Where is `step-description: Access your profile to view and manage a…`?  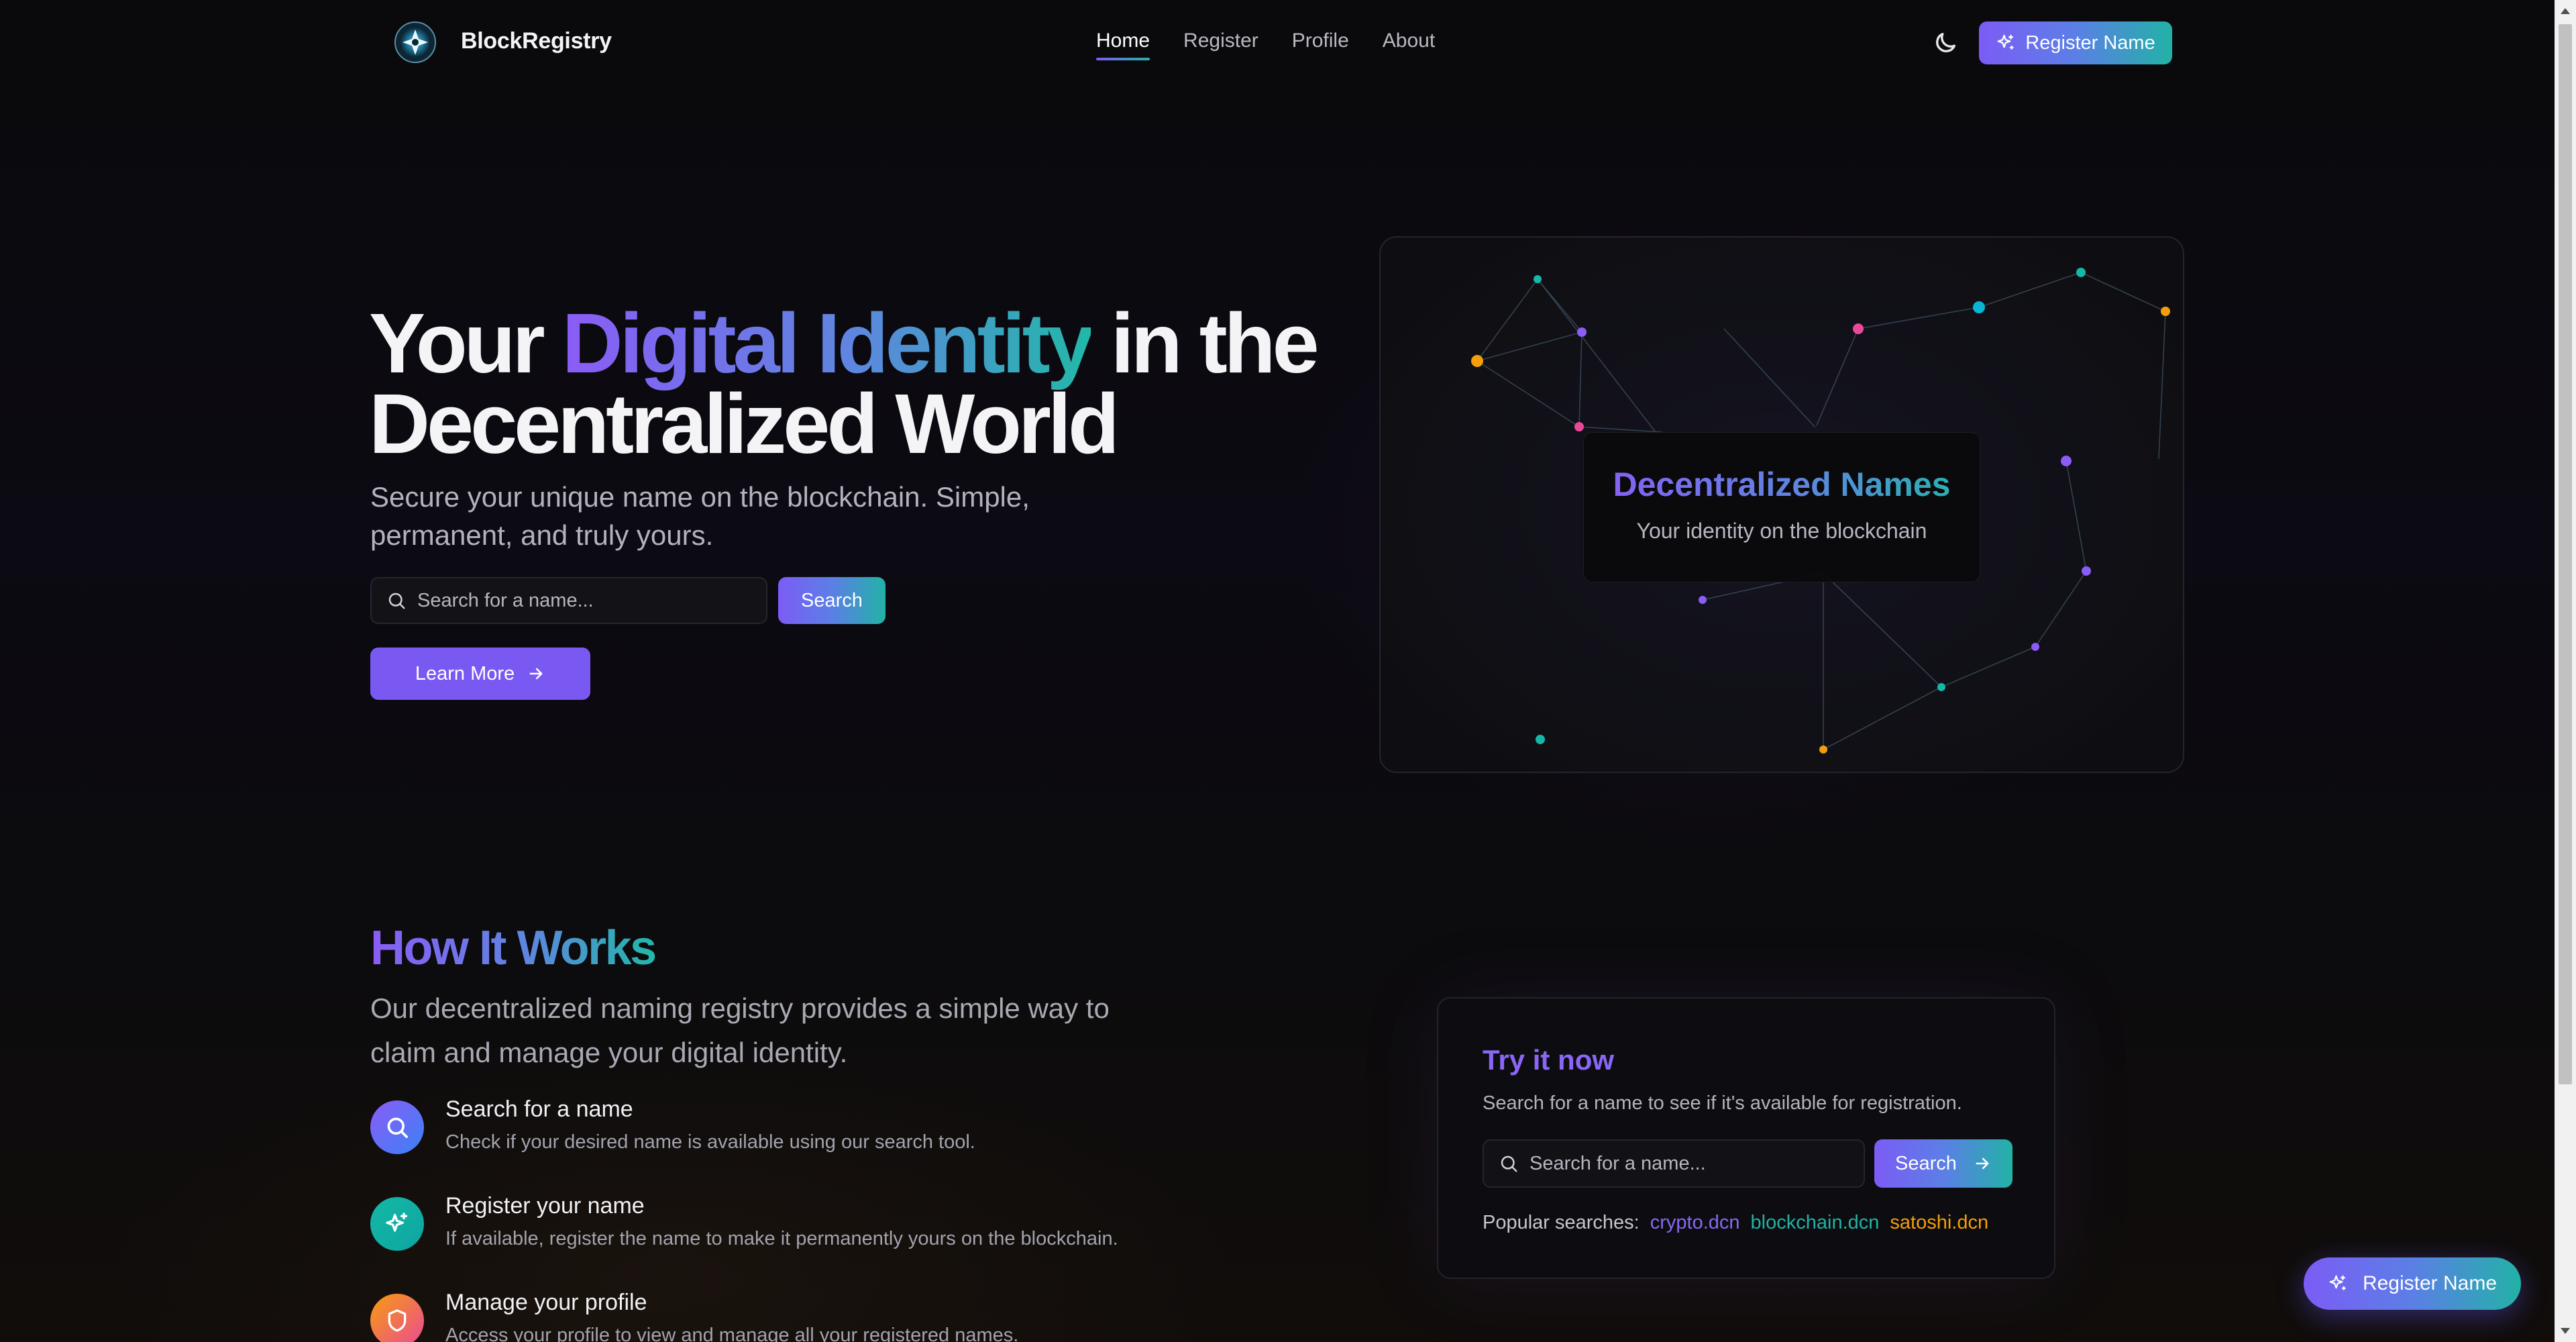 step-description: Access your profile to view and manage a… is located at coordinates (732, 1333).